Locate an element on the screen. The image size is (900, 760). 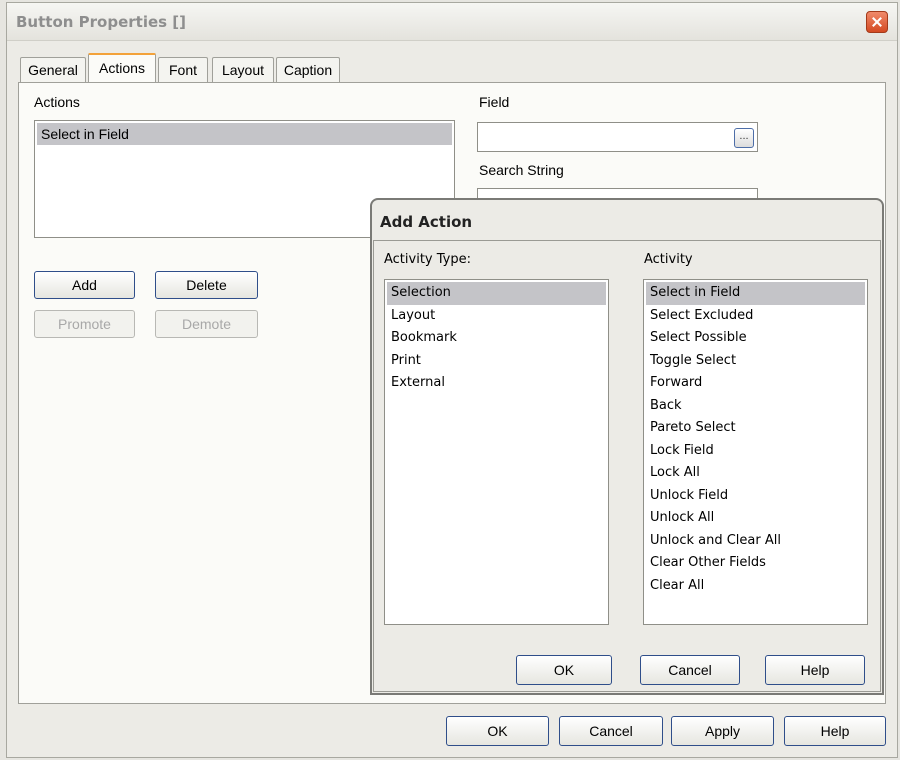
activity-item: Unlock and Clear All is located at coordinates (755, 541).